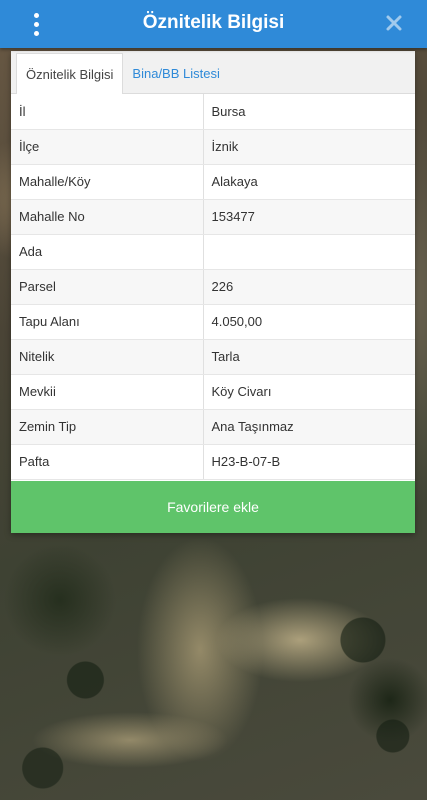  What do you see at coordinates (309, 427) in the screenshot?
I see `attribute-value: Ana Taşınmaz` at bounding box center [309, 427].